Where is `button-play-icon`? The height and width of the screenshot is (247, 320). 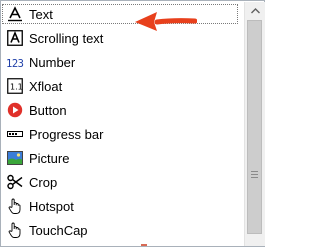
button-play-icon is located at coordinates (15, 110).